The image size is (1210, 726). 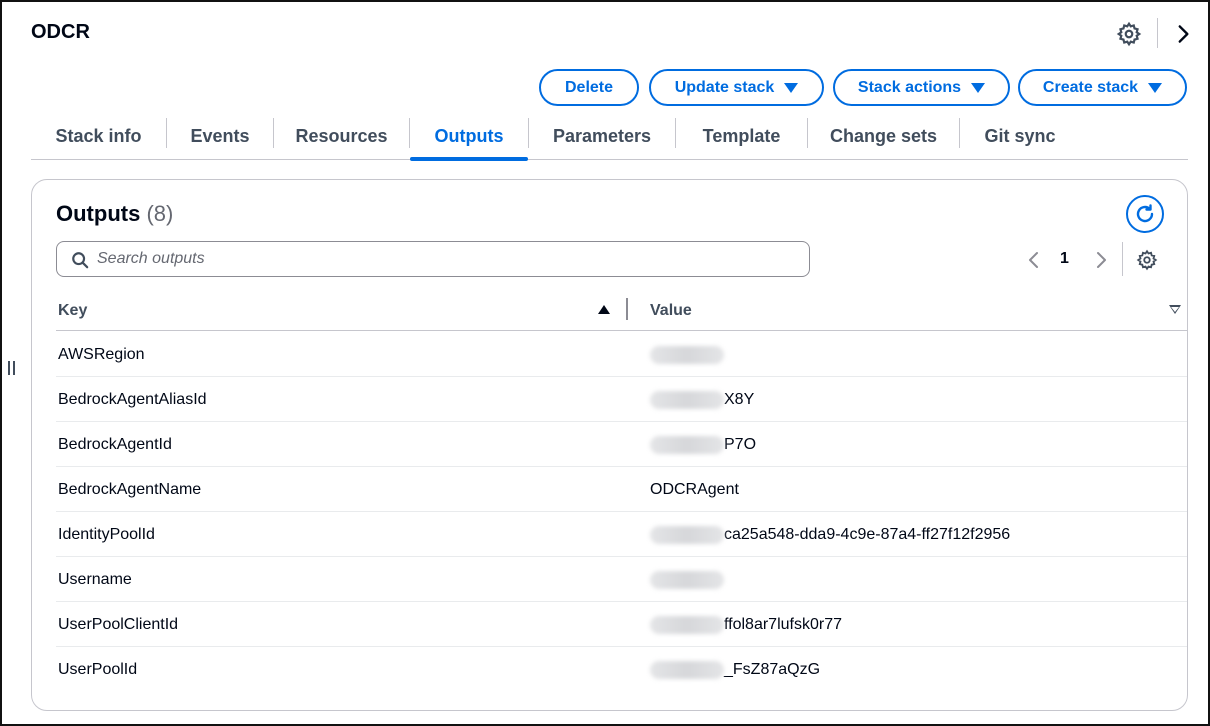 What do you see at coordinates (160, 213) in the screenshot?
I see `outputs-count: (8)` at bounding box center [160, 213].